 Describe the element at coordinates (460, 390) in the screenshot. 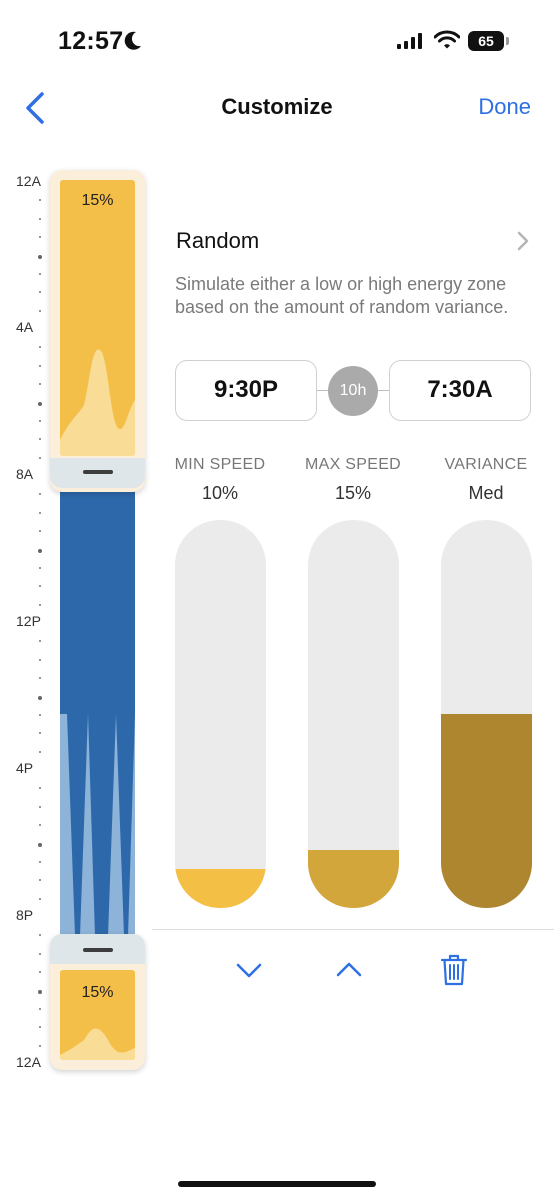

I see `end-time-button: 7:30A` at that location.